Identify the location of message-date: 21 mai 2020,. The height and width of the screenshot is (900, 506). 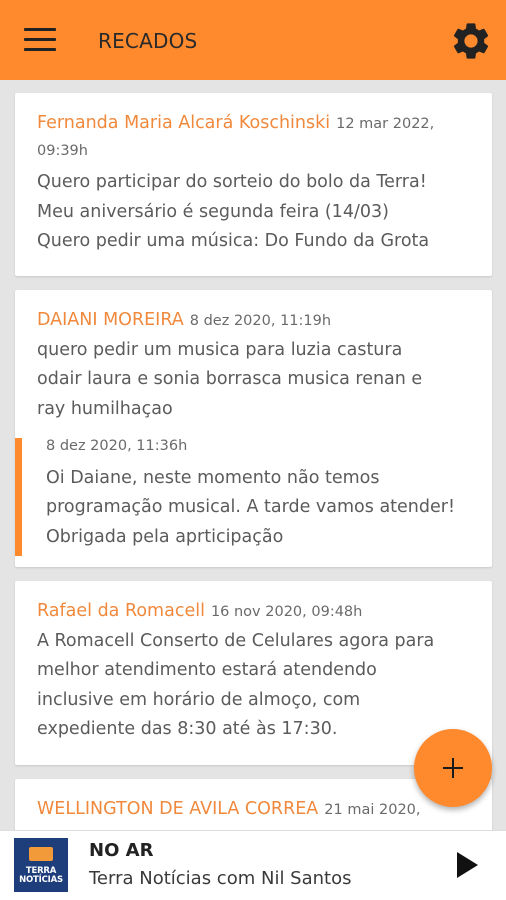
(372, 810).